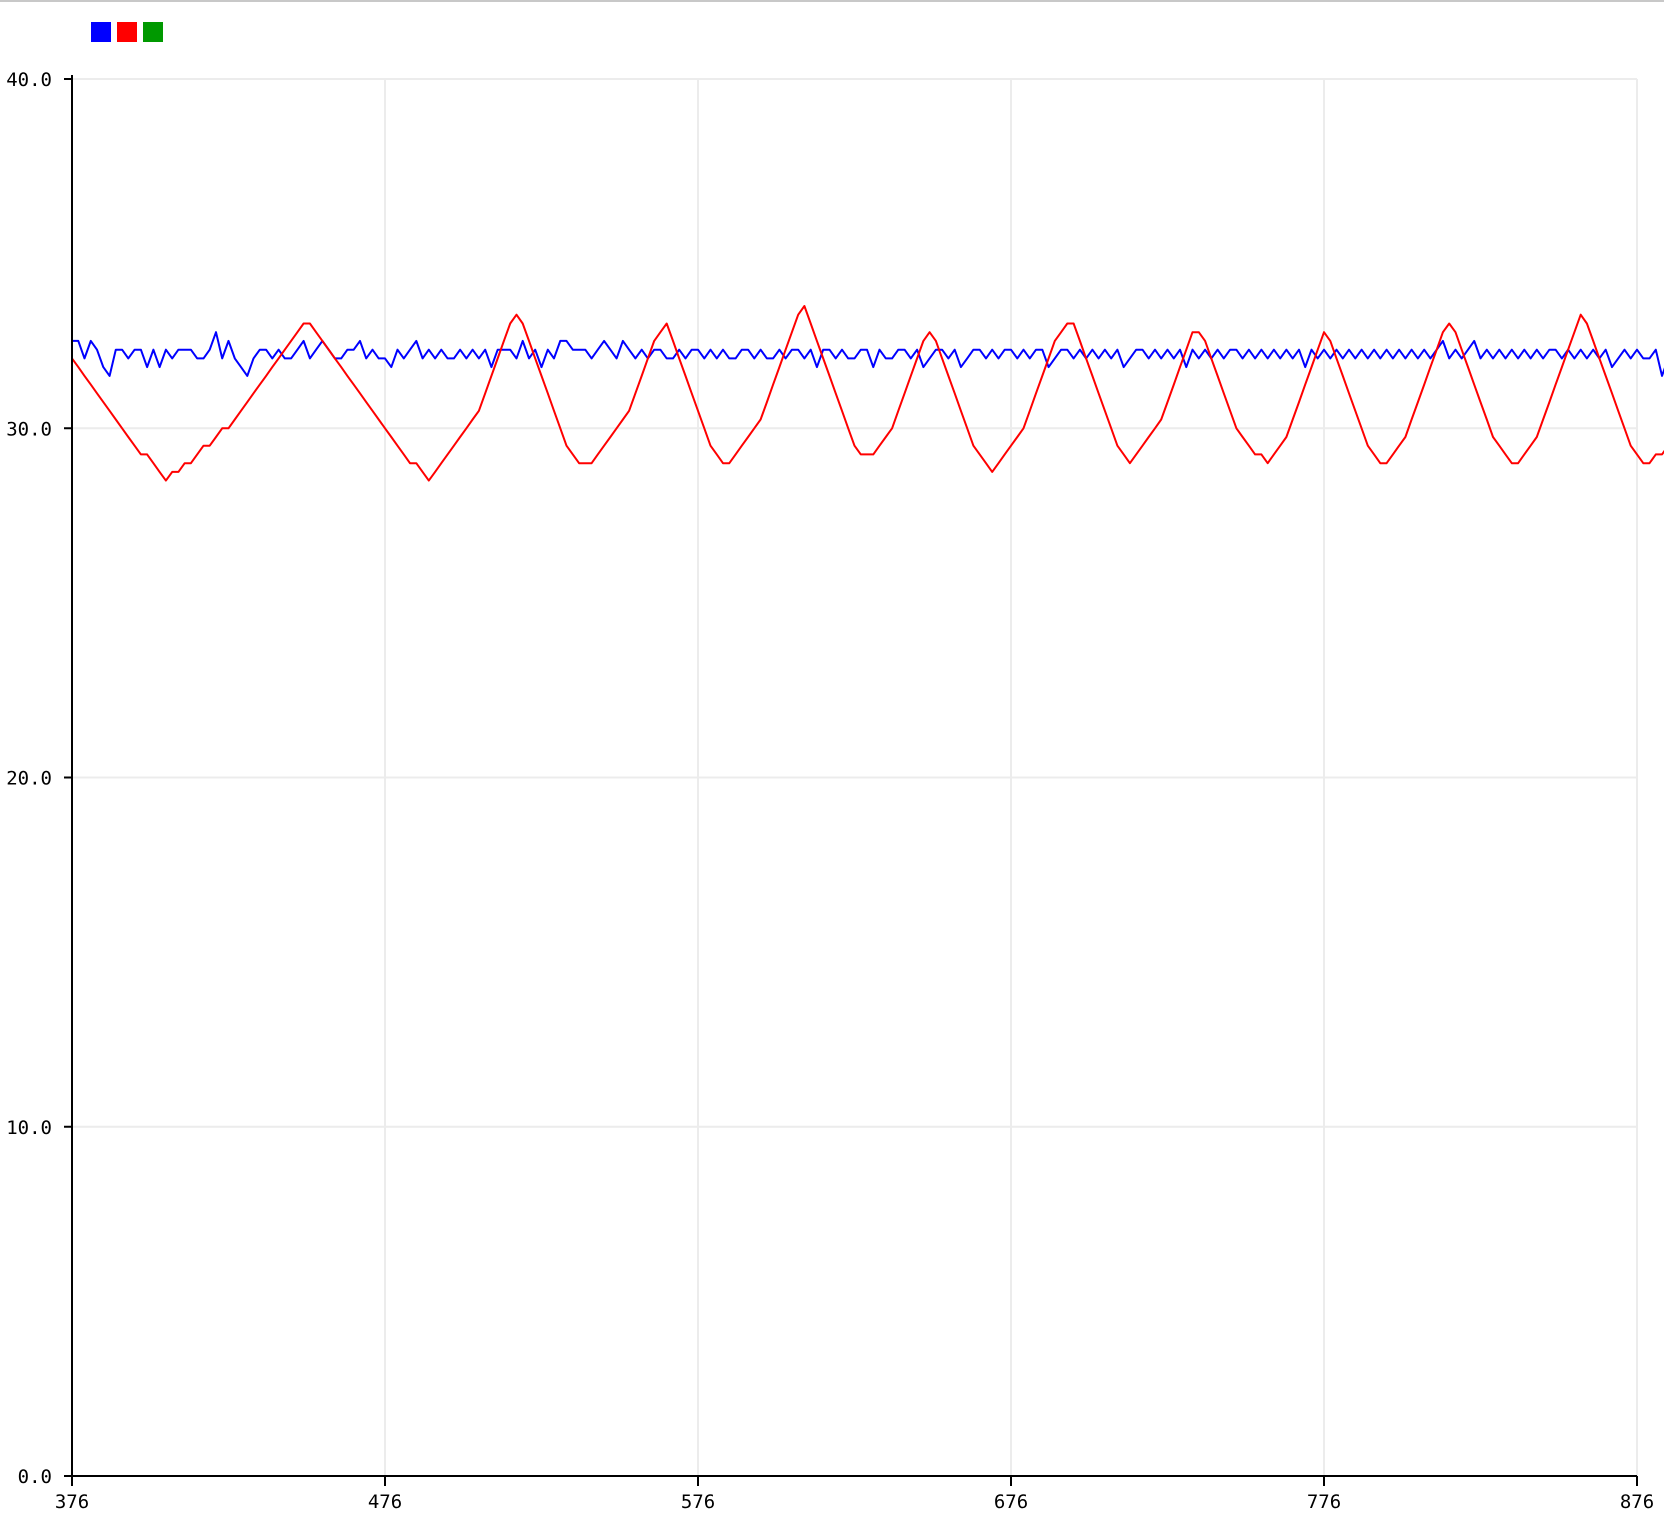 This screenshot has width=1664, height=1526. Describe the element at coordinates (29, 80) in the screenshot. I see `y-tick-label: 40.0` at that location.